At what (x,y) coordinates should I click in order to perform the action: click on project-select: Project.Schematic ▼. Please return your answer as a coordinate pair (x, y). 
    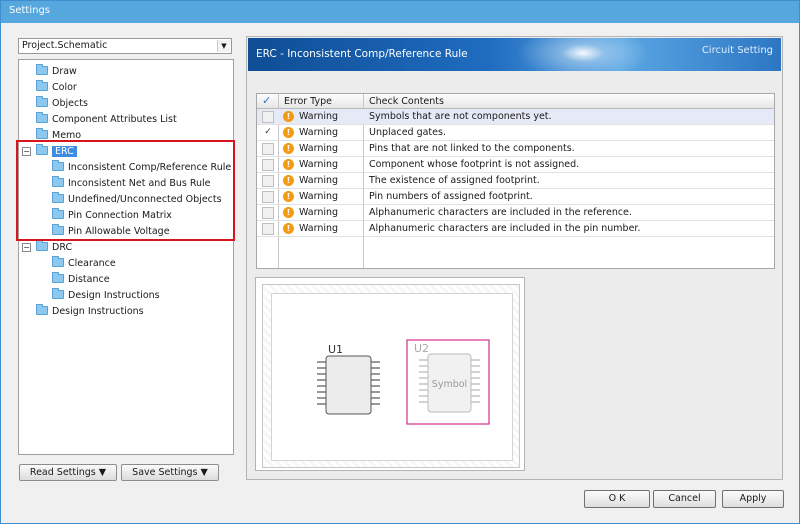
    Looking at the image, I should click on (125, 46).